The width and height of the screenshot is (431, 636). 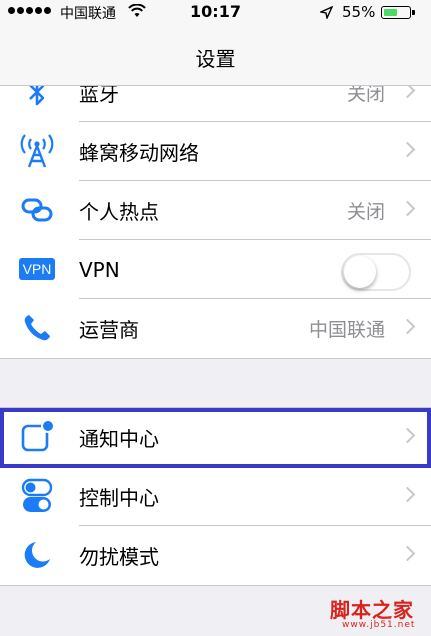 What do you see at coordinates (37, 210) in the screenshot?
I see `hotspot-icon` at bounding box center [37, 210].